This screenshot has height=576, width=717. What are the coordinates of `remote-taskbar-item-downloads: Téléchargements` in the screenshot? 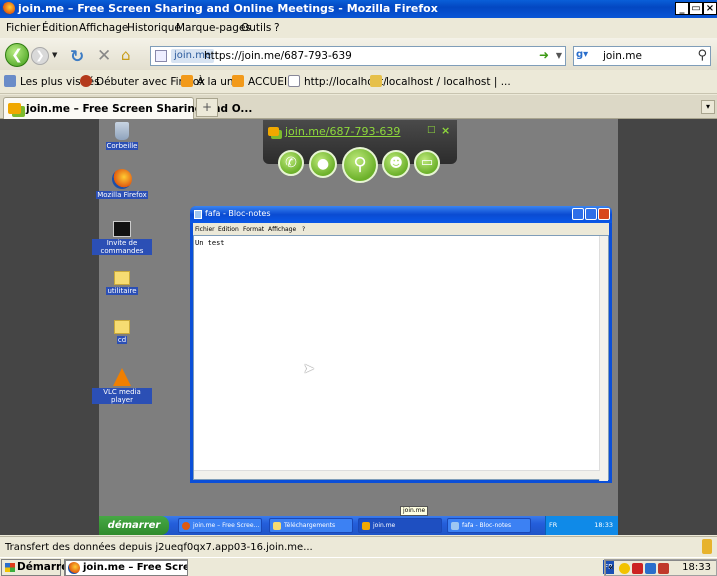 It's located at (311, 525).